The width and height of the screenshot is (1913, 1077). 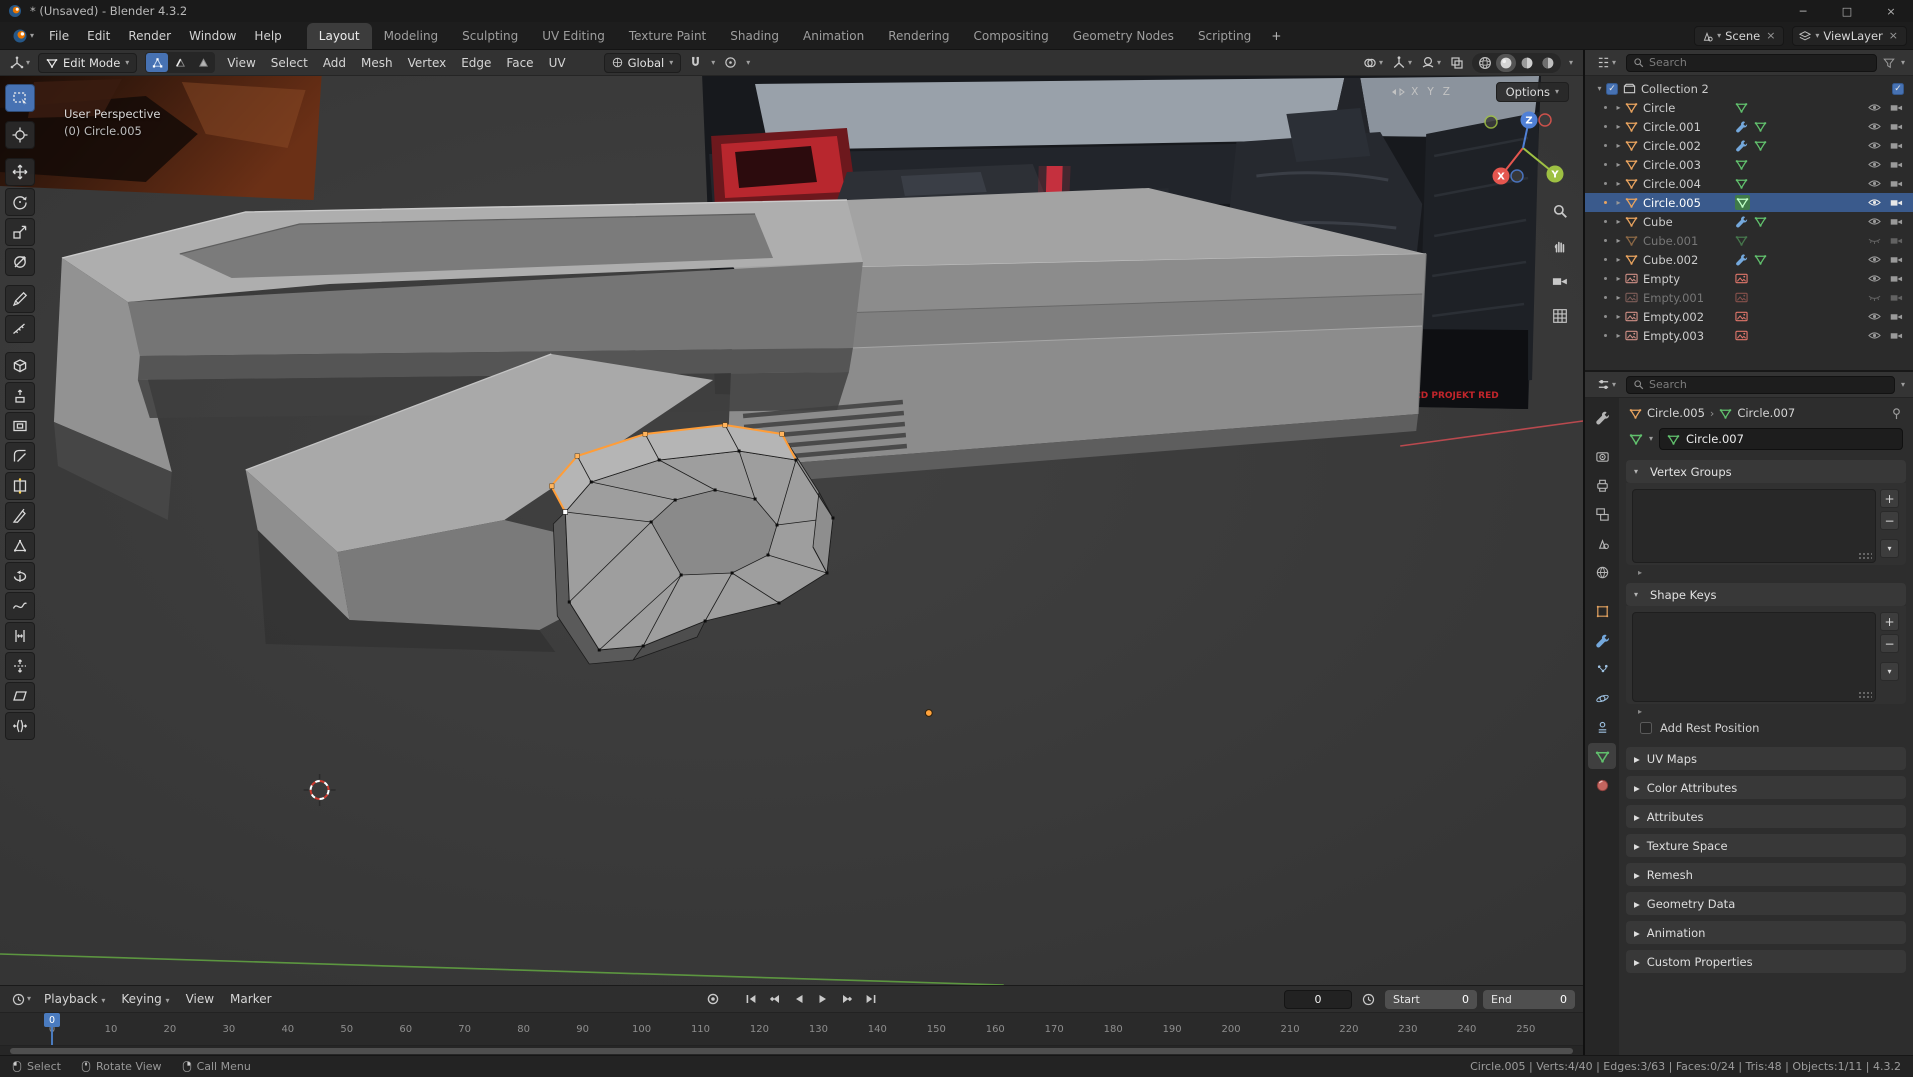 What do you see at coordinates (1602, 417) in the screenshot?
I see `tab-tool` at bounding box center [1602, 417].